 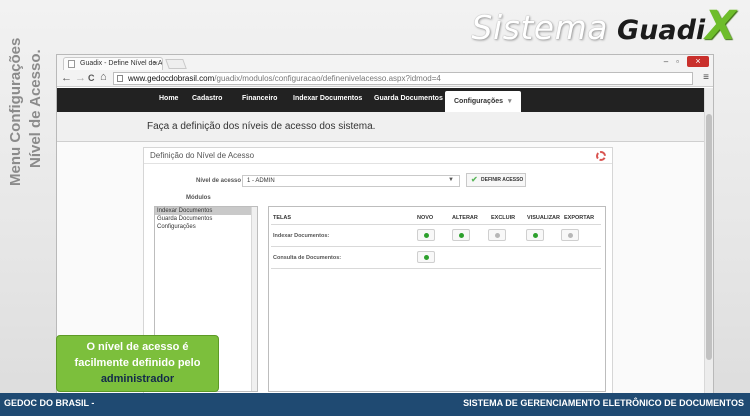 What do you see at coordinates (509, 101) in the screenshot?
I see `chevron-down-icon: ▾` at bounding box center [509, 101].